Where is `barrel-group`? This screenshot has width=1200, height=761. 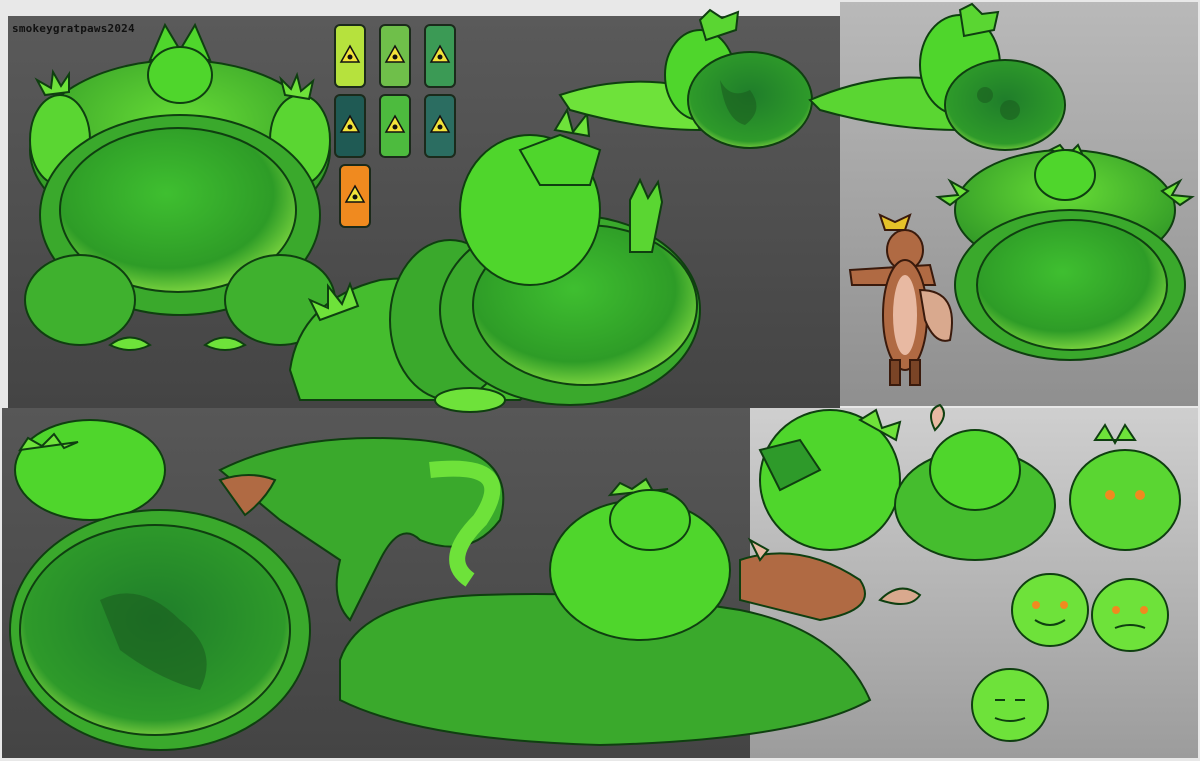 barrel-group is located at coordinates (395, 126).